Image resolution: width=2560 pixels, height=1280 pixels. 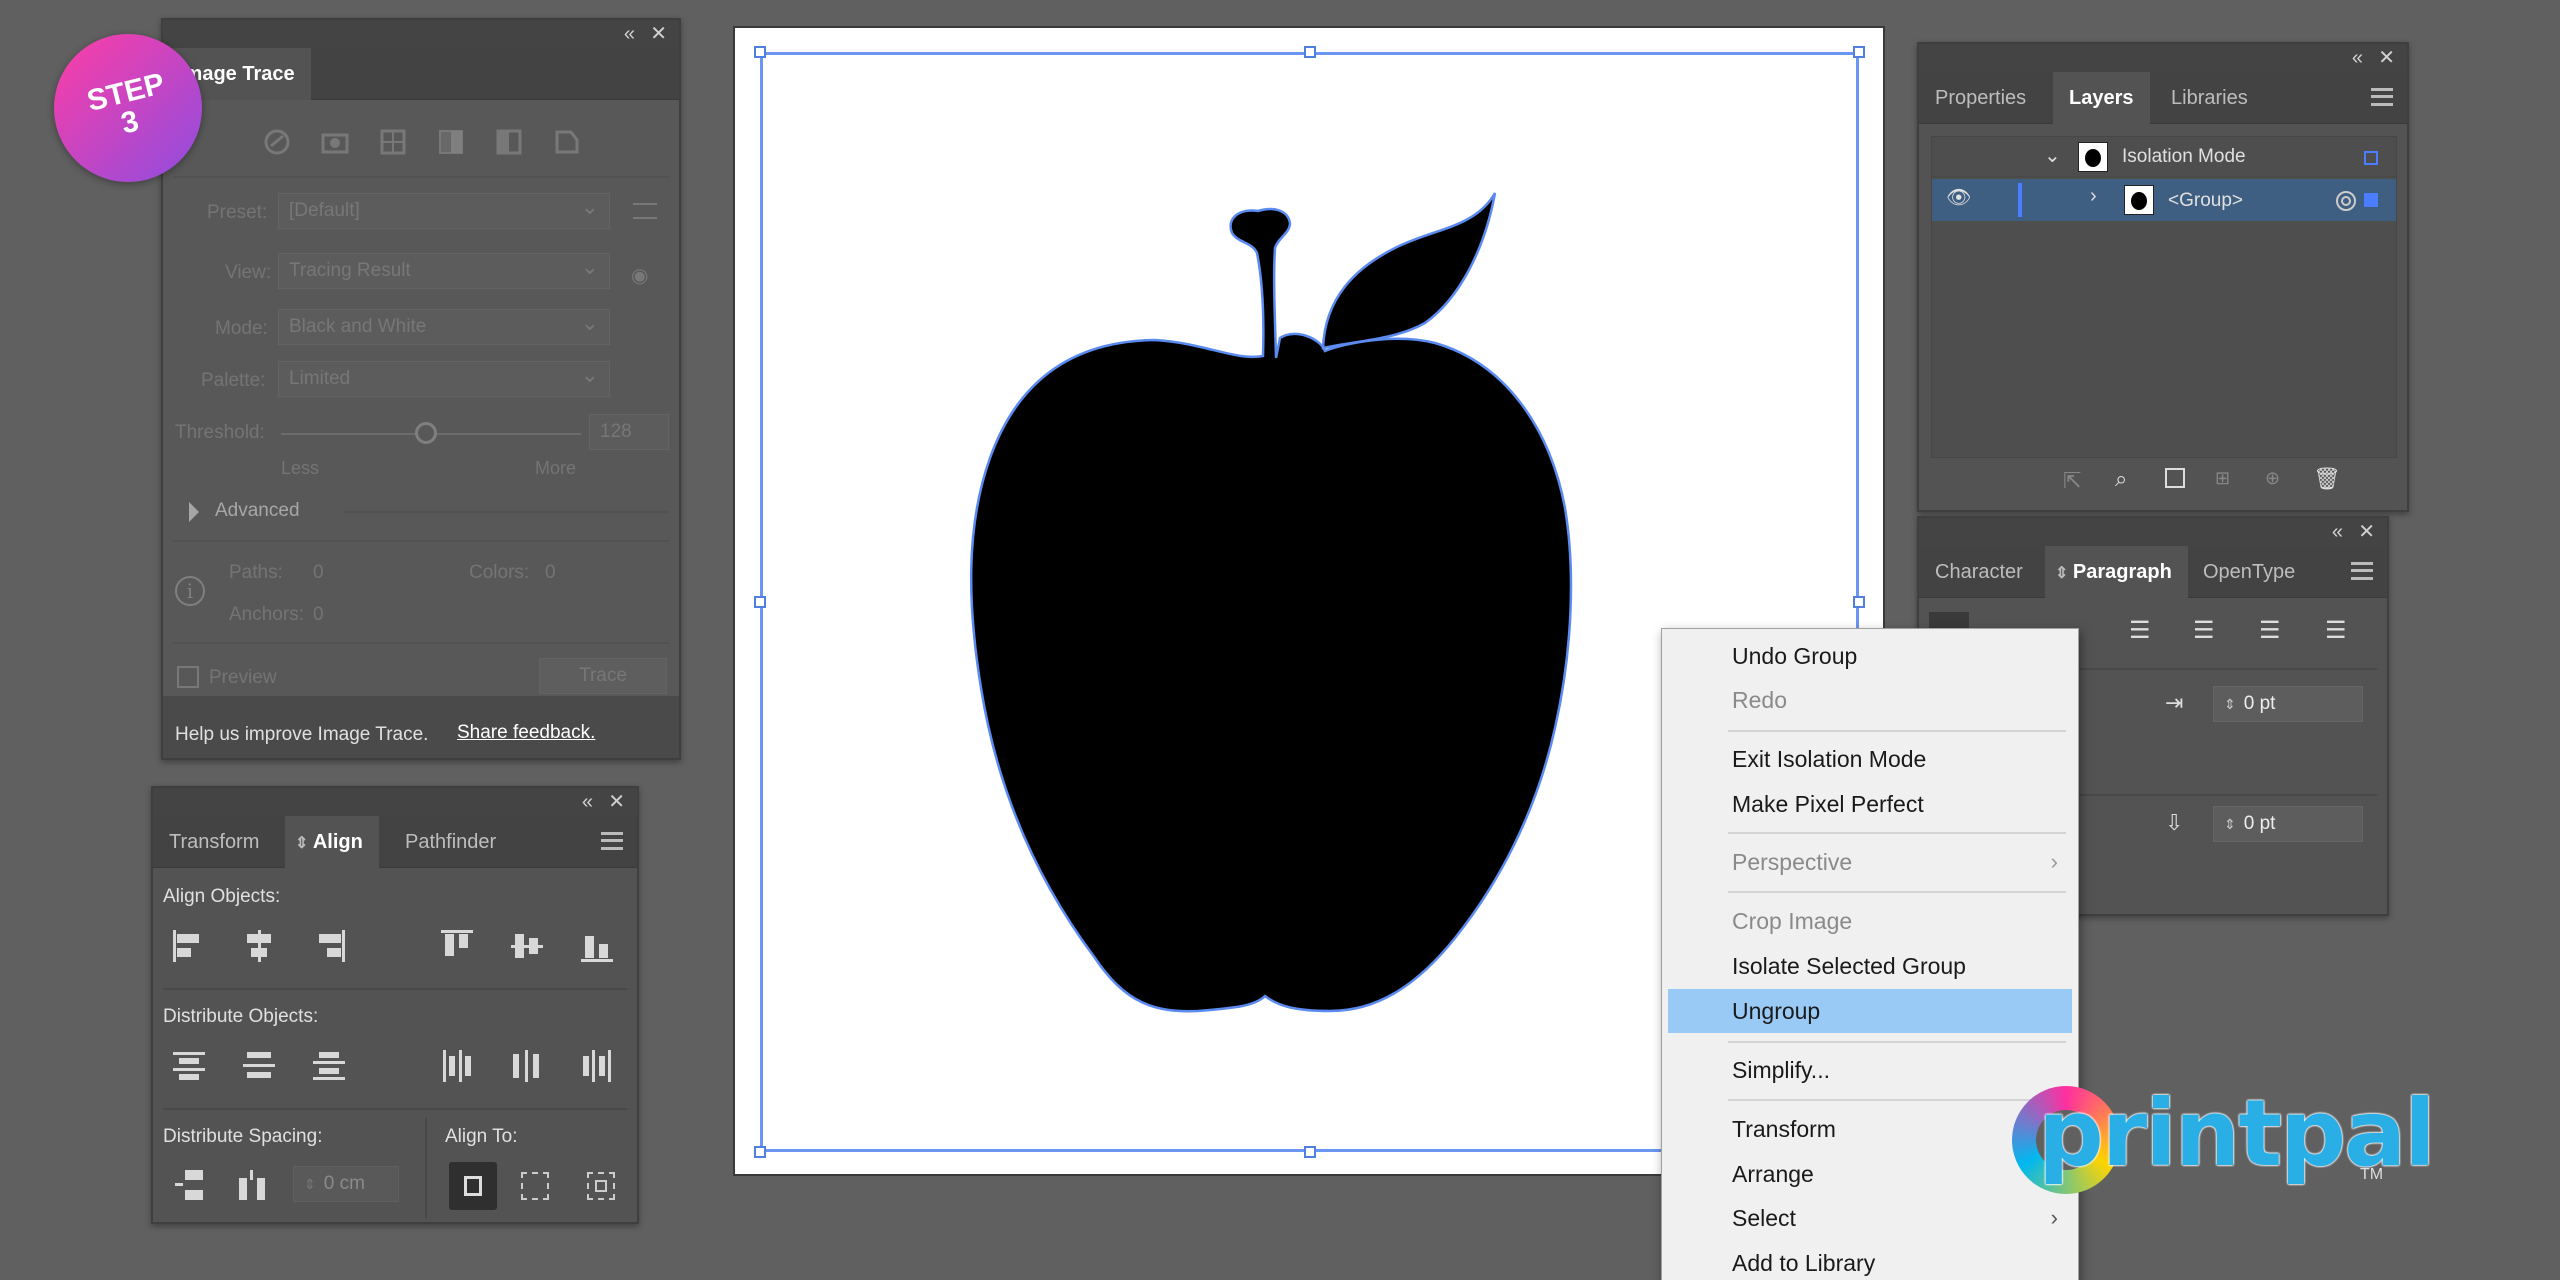 I want to click on tab-transform: Transform, so click(x=214, y=842).